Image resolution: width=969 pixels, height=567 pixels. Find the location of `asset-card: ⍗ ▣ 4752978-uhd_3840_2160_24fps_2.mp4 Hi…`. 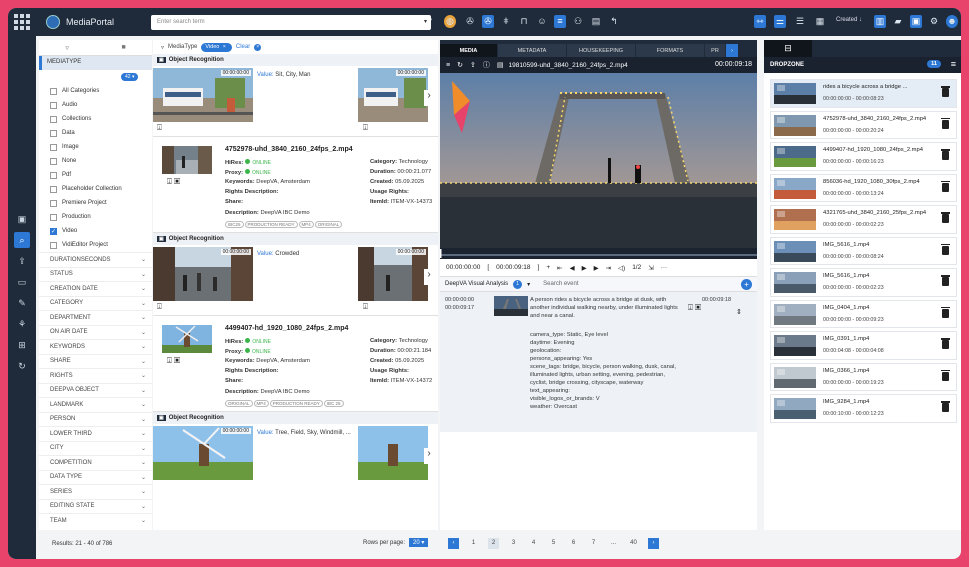

asset-card: ⍗ ▣ 4752978-uhd_3840_2160_24fps_2.mp4 Hi… is located at coordinates (295, 184).